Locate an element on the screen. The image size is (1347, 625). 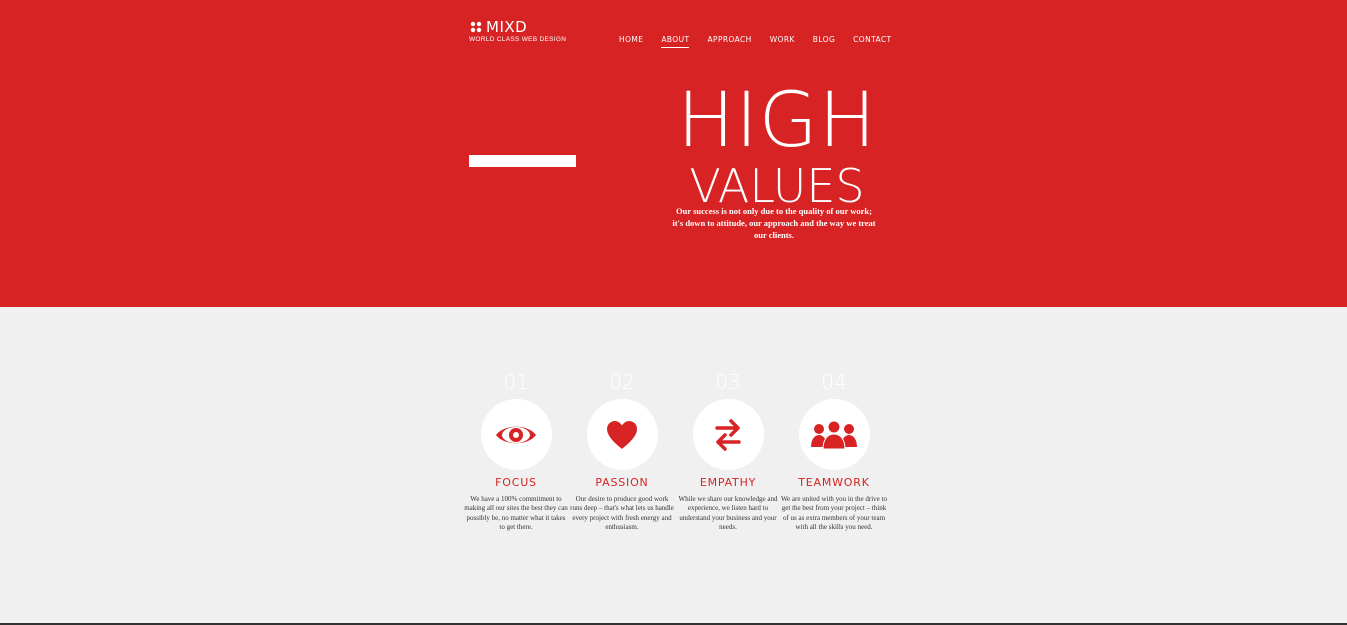
team-icon is located at coordinates (834, 434).